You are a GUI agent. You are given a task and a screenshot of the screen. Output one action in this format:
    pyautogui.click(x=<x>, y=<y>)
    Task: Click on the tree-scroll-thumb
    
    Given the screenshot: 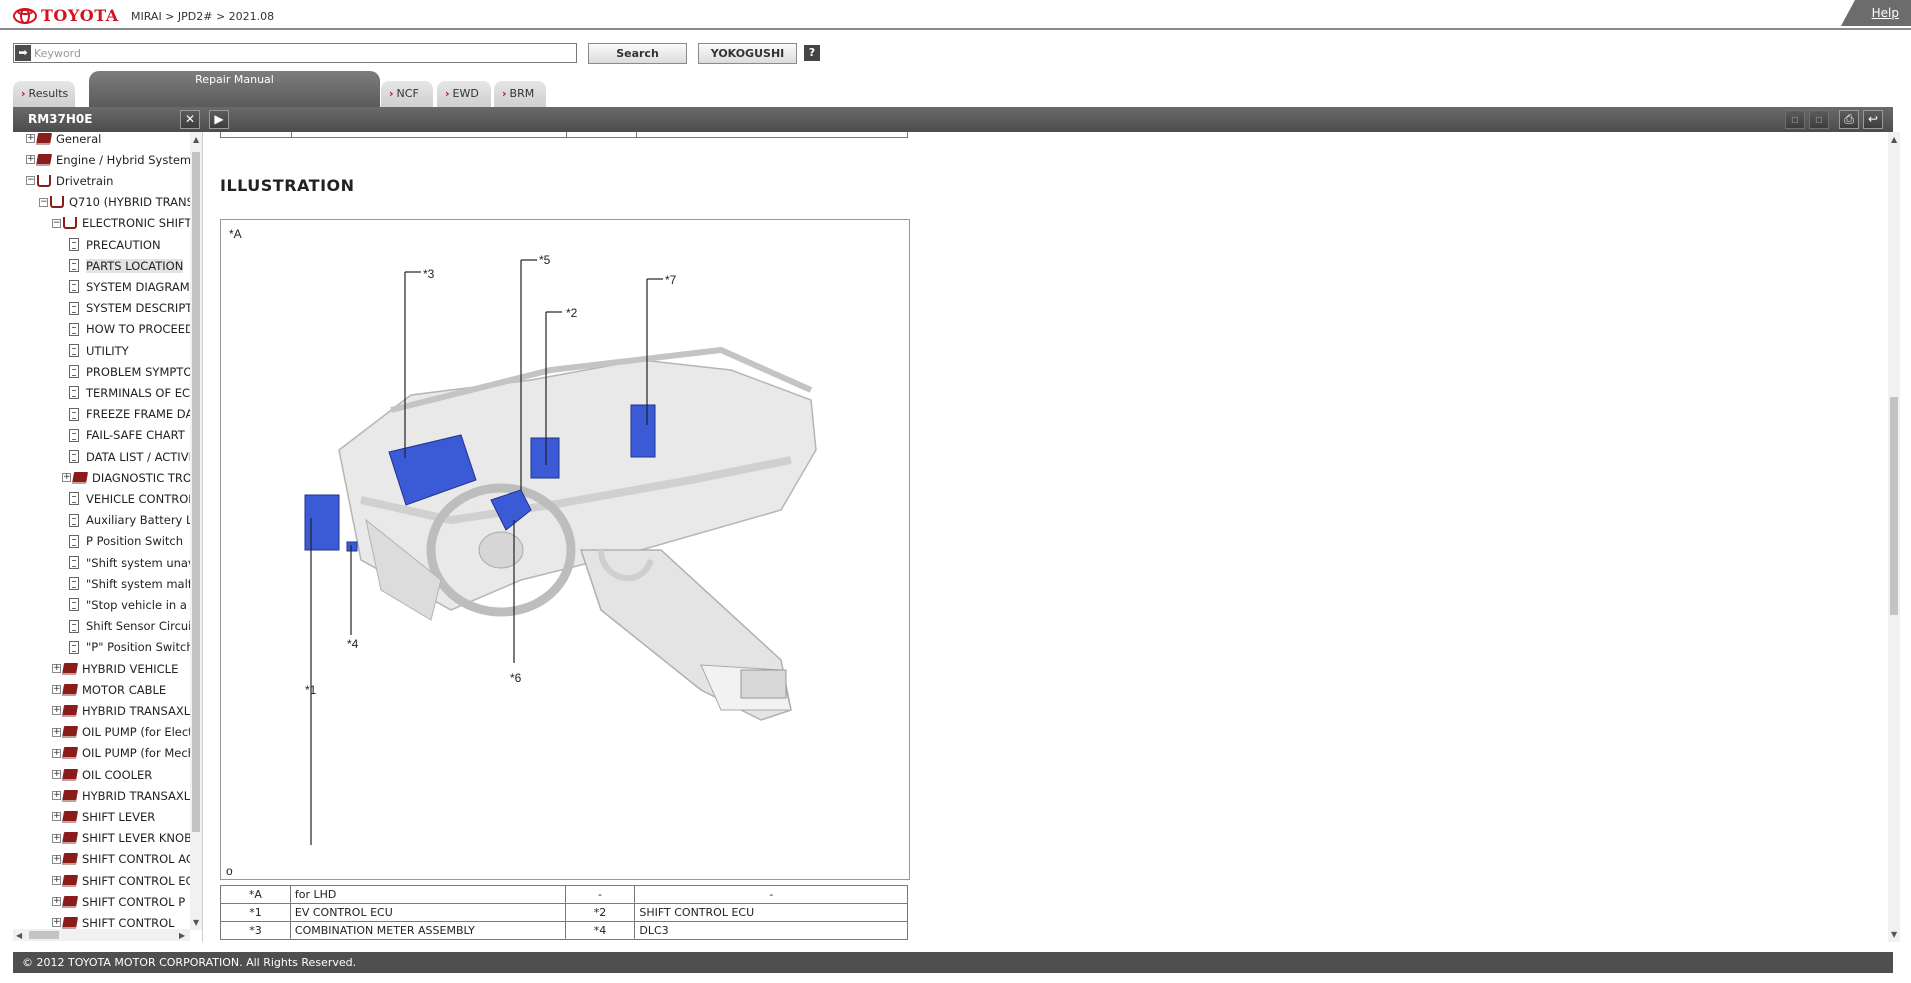 What is the action you would take?
    pyautogui.click(x=196, y=492)
    